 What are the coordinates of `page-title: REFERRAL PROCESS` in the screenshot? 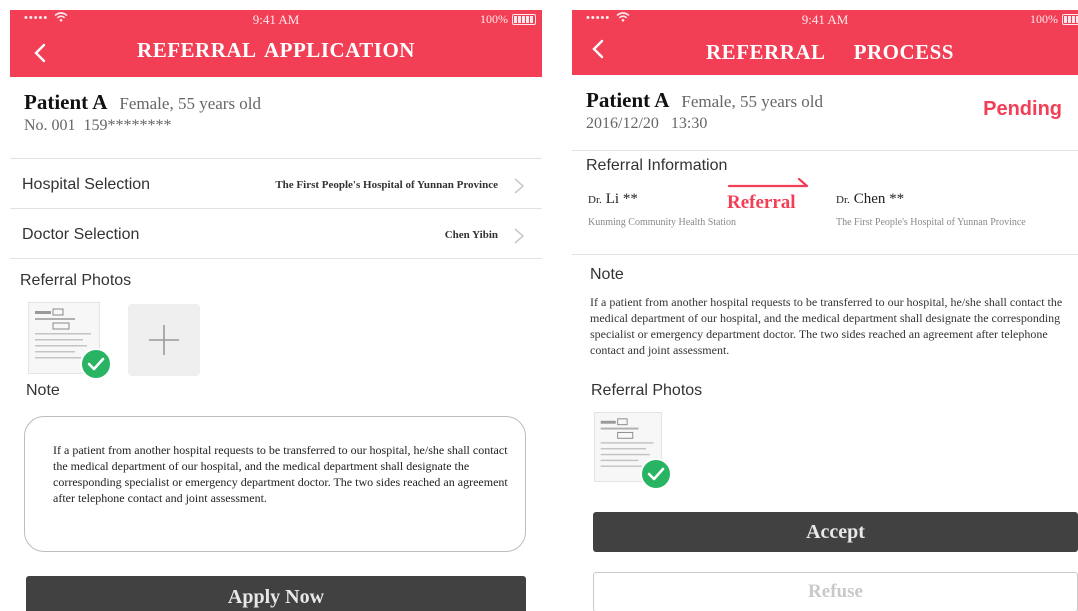 It's located at (830, 52).